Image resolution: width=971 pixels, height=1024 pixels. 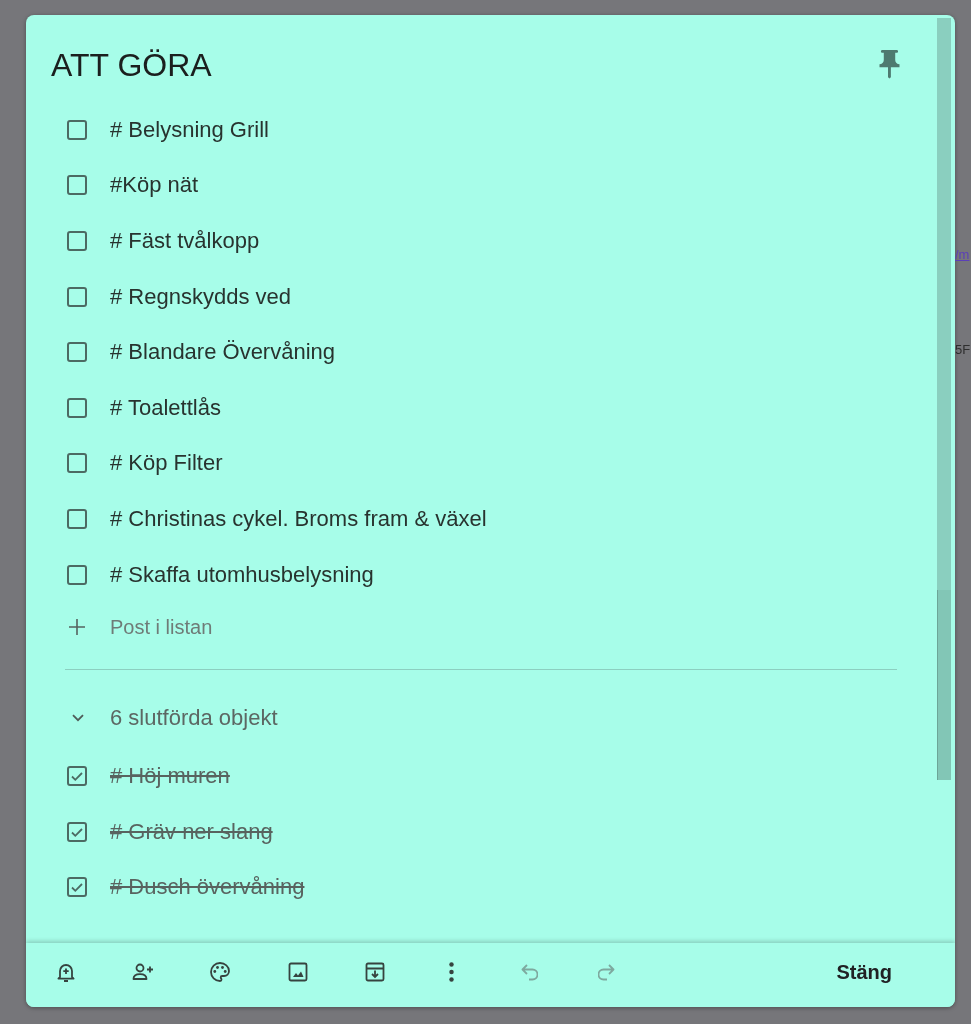 I want to click on item-text: # Belysning Grill, so click(x=189, y=129).